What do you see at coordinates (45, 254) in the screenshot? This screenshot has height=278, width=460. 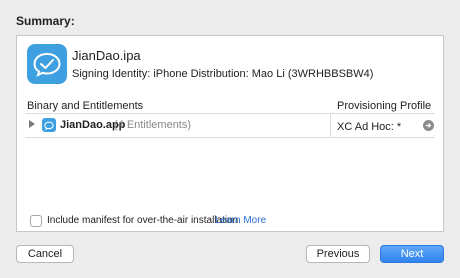 I see `cancel-button: Cancel` at bounding box center [45, 254].